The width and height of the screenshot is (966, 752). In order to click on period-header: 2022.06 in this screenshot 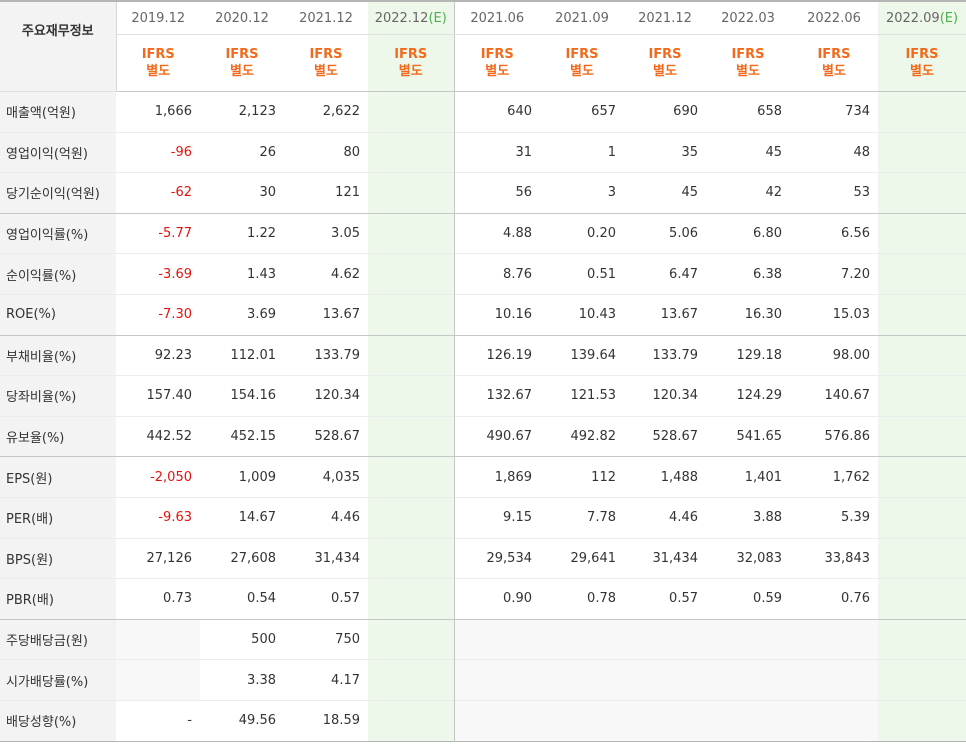, I will do `click(834, 18)`.